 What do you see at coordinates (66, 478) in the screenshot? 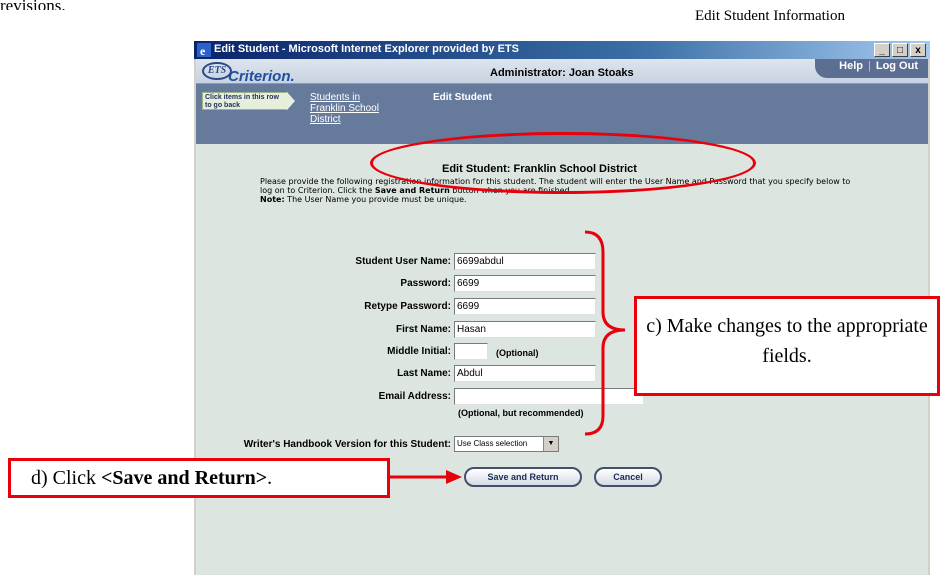
I see `callout-d-prefix: d) Click` at bounding box center [66, 478].